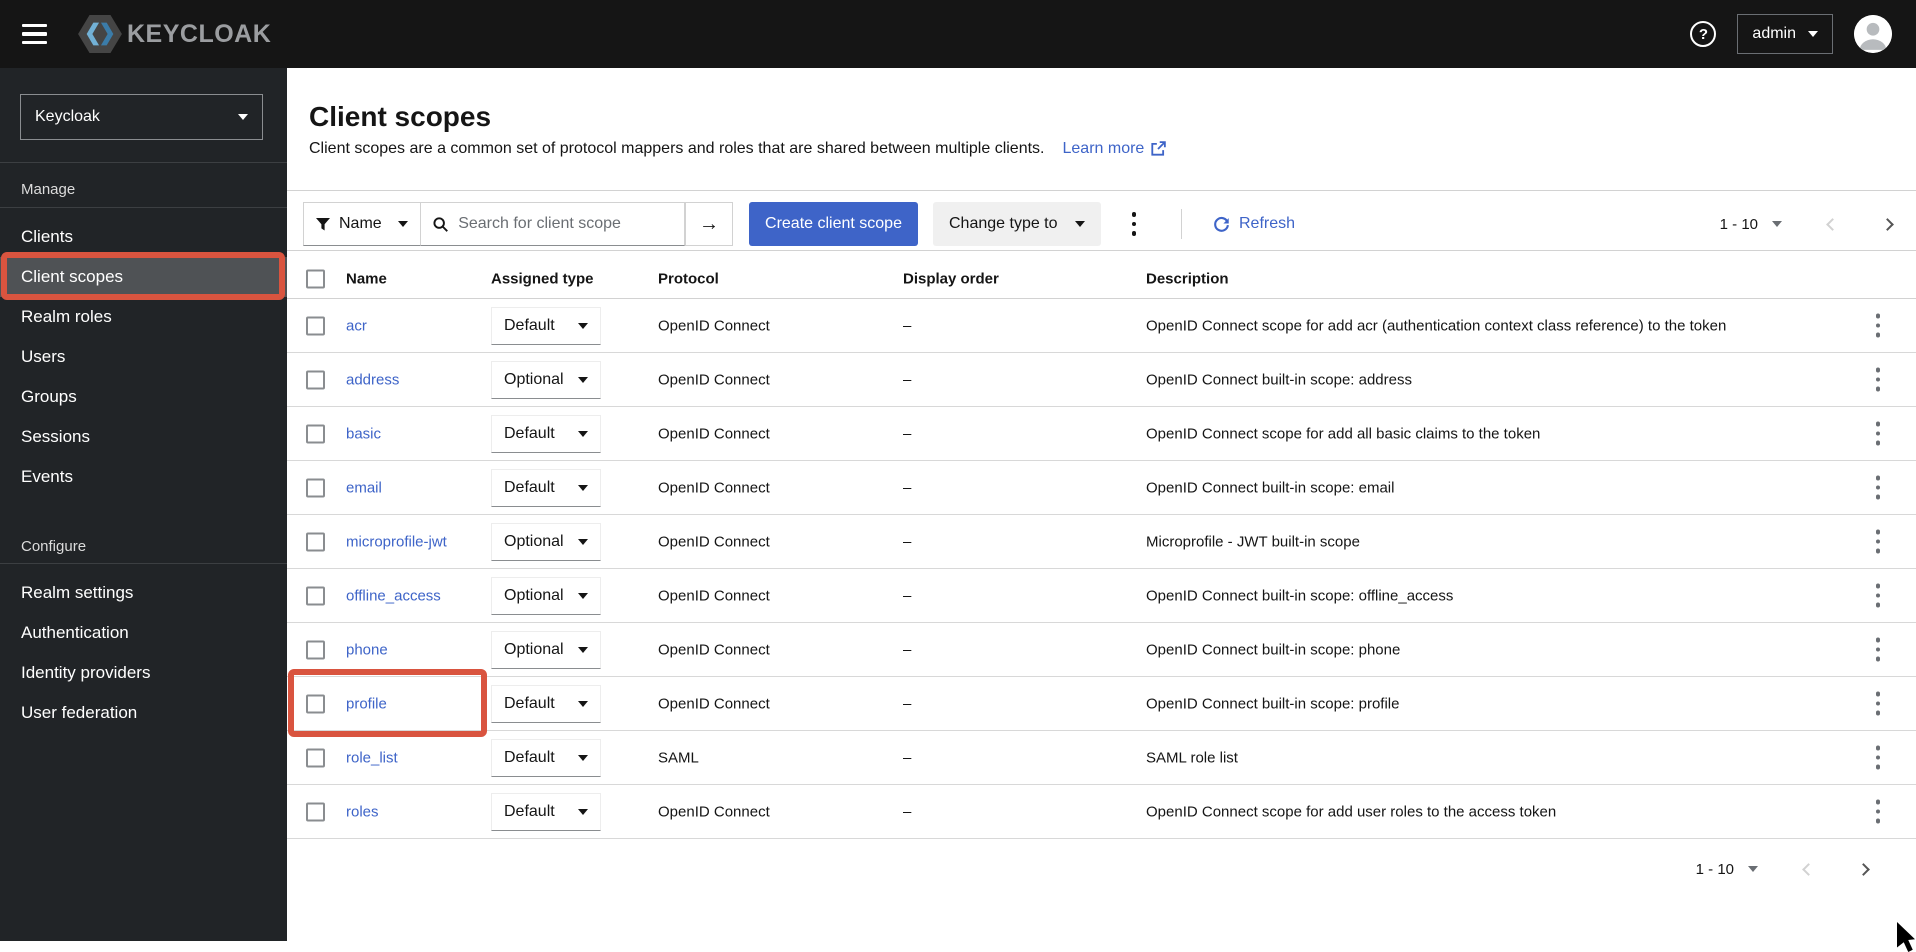 This screenshot has height=952, width=1916. I want to click on learn-more-link: Learn more, so click(1115, 149).